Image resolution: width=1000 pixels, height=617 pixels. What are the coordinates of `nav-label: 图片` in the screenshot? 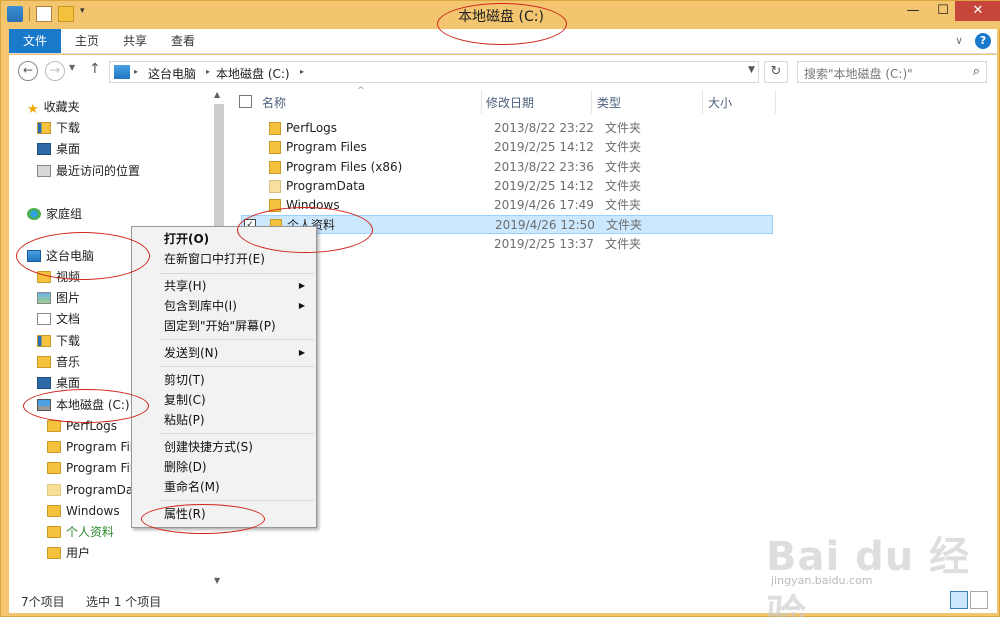 It's located at (68, 298).